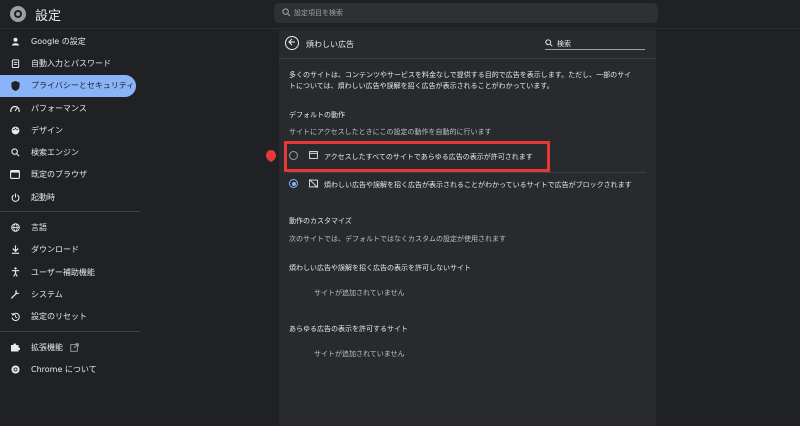 The image size is (800, 426). Describe the element at coordinates (15, 250) in the screenshot. I see `download-icon` at that location.